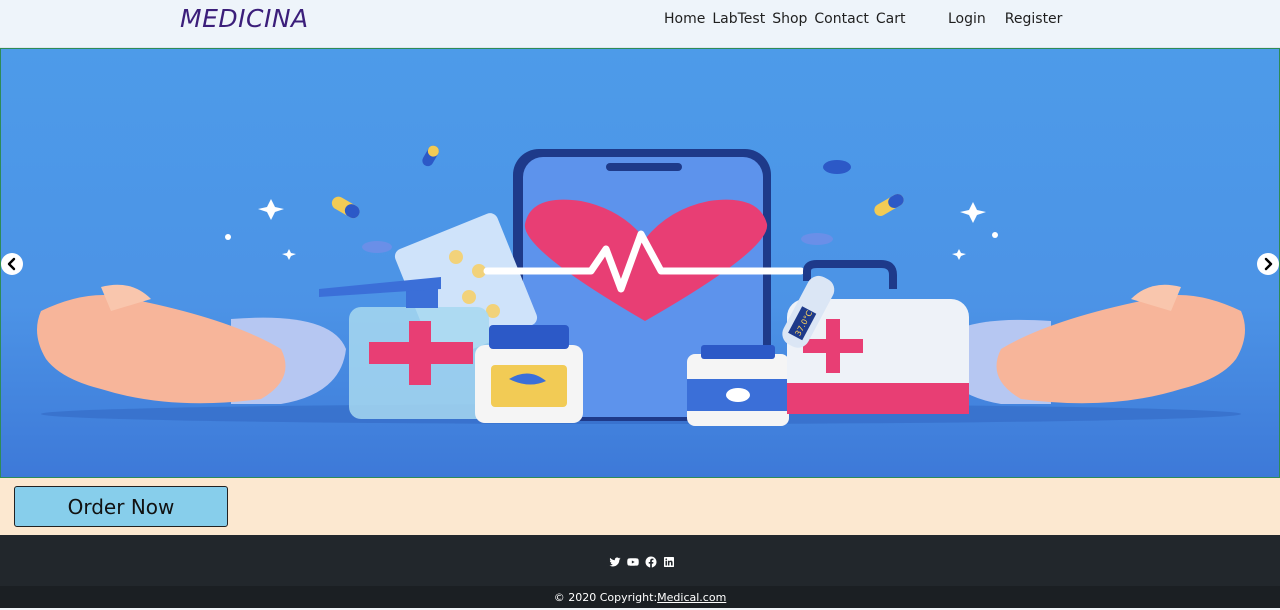  I want to click on chevron-left-icon, so click(11, 264).